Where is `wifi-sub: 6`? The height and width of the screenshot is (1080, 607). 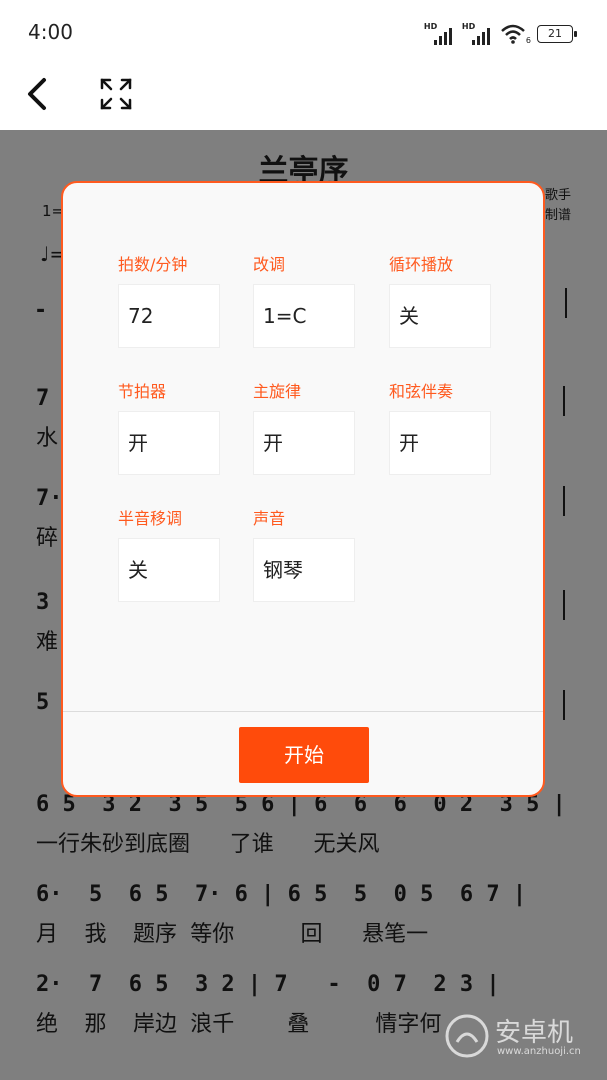 wifi-sub: 6 is located at coordinates (528, 40).